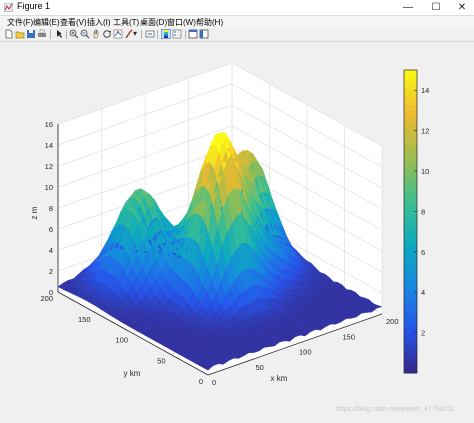 The width and height of the screenshot is (474, 423). What do you see at coordinates (204, 34) in the screenshot?
I see `show-plot-tools-icon` at bounding box center [204, 34].